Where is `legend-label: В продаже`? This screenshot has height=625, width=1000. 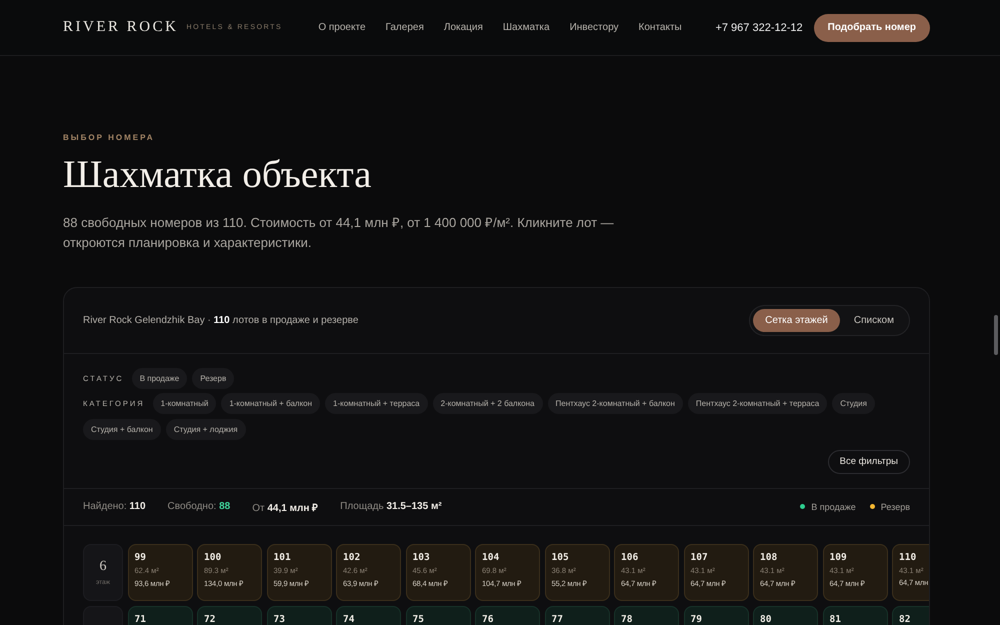 legend-label: В продаже is located at coordinates (833, 507).